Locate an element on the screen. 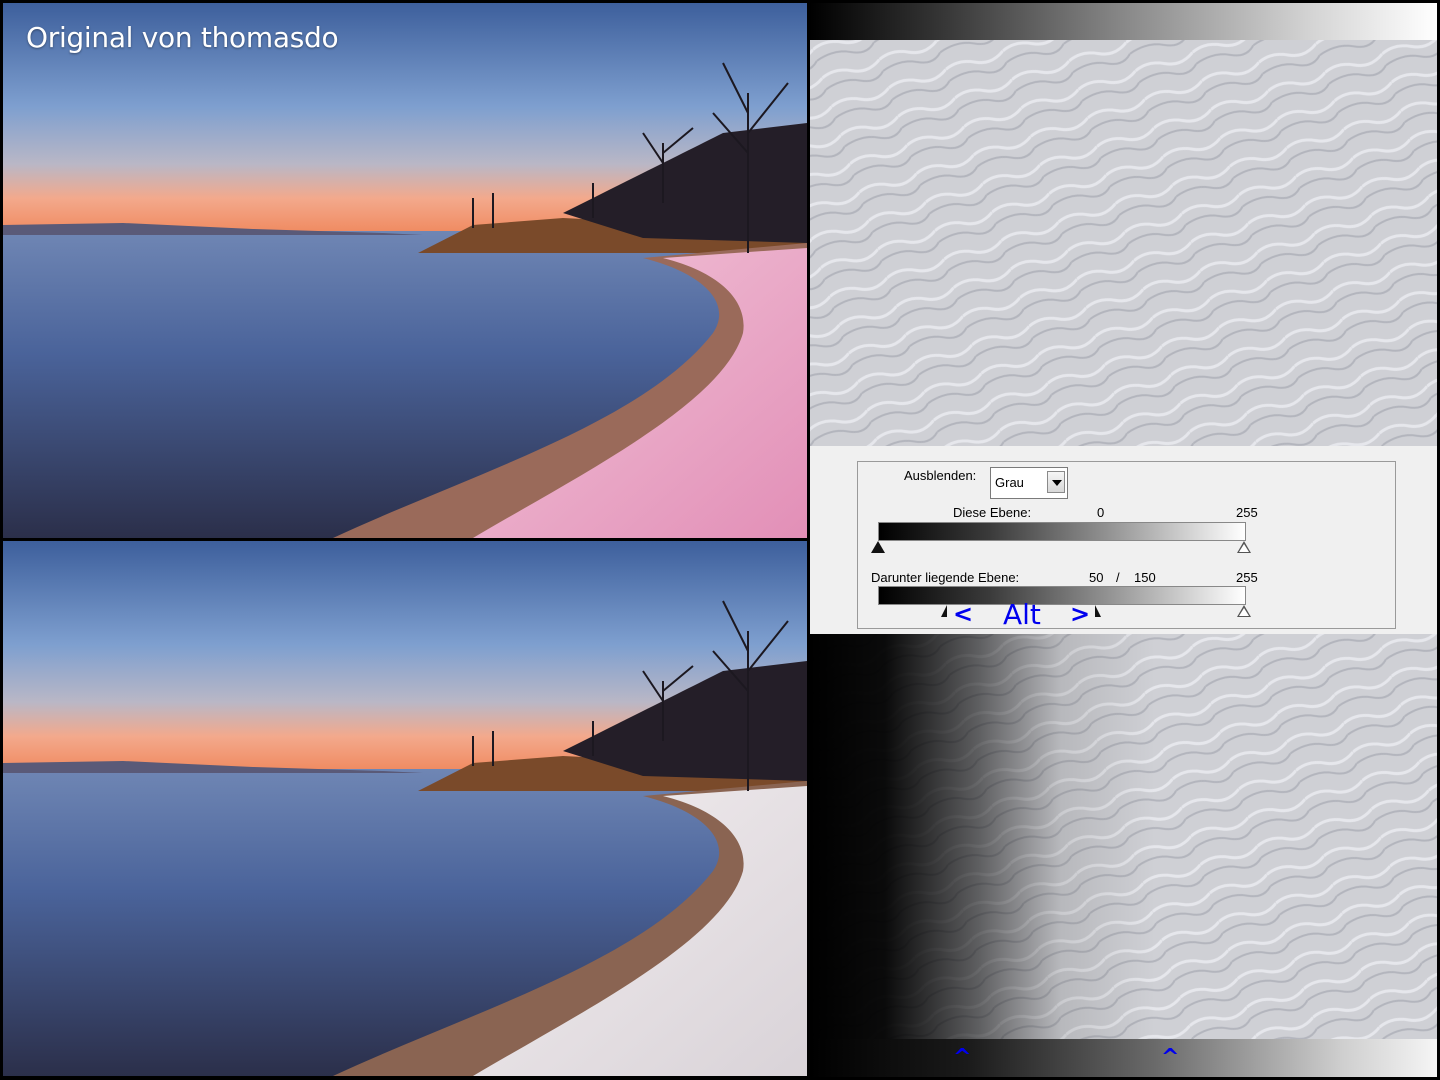 The width and height of the screenshot is (1440, 1080). this-layer-black-value: 0 is located at coordinates (1101, 512).